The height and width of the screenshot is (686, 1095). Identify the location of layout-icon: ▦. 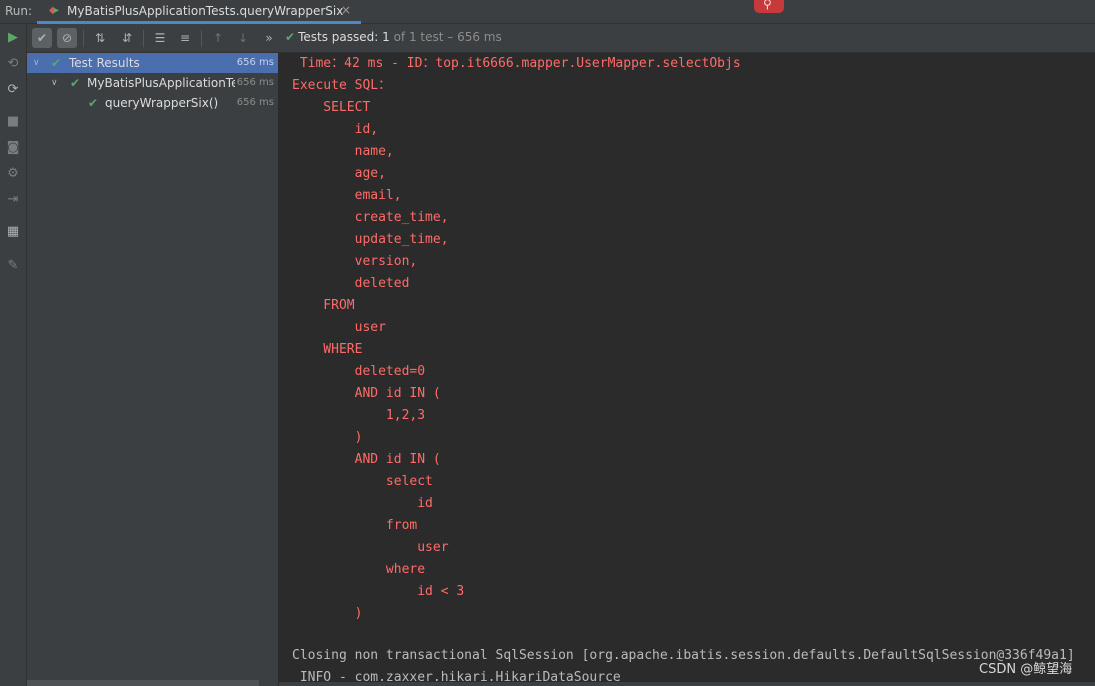
(13, 232).